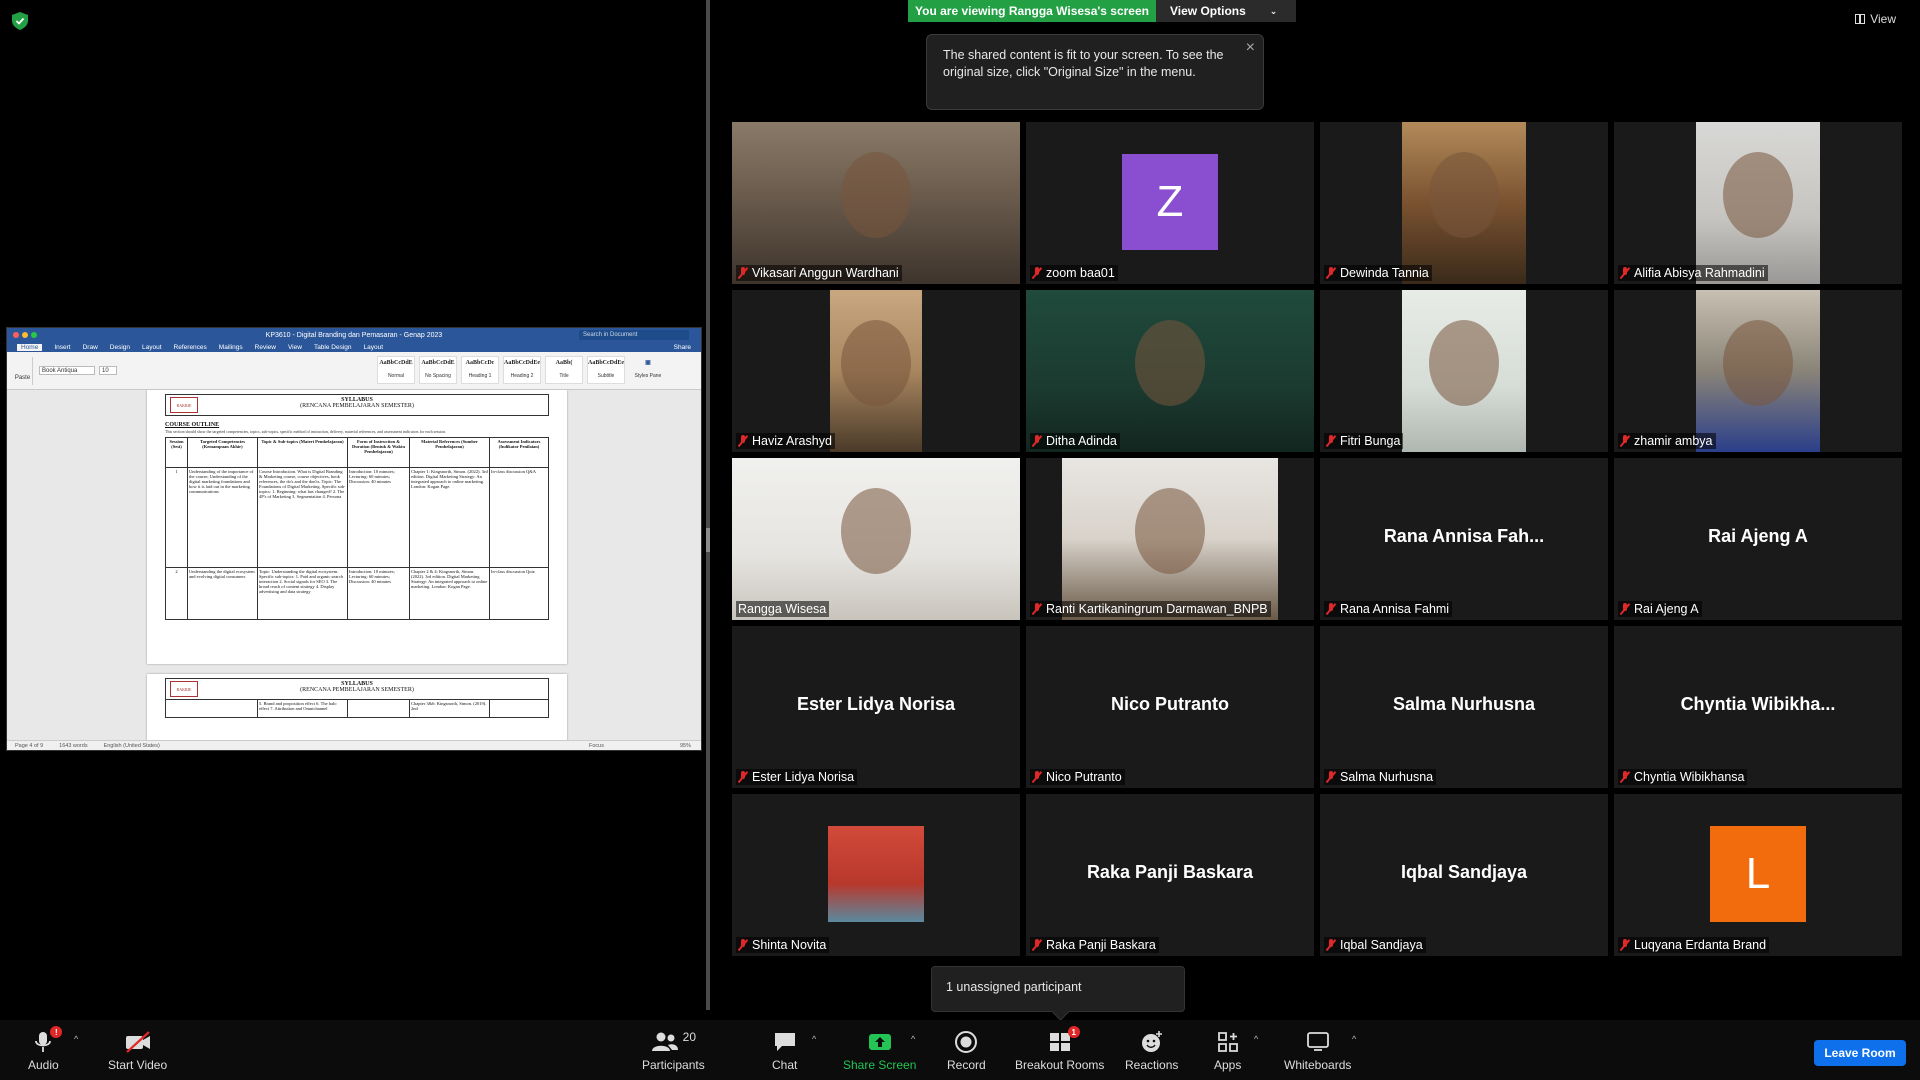  What do you see at coordinates (29, 746) in the screenshot?
I see `page-count: Page 4 of 9` at bounding box center [29, 746].